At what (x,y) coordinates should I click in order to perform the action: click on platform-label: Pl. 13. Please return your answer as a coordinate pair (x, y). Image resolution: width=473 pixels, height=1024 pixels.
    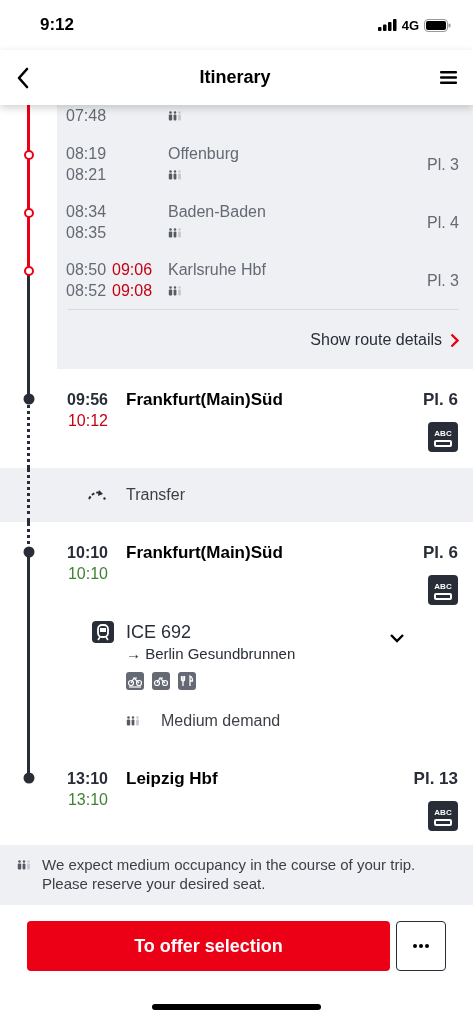
    Looking at the image, I should click on (435, 778).